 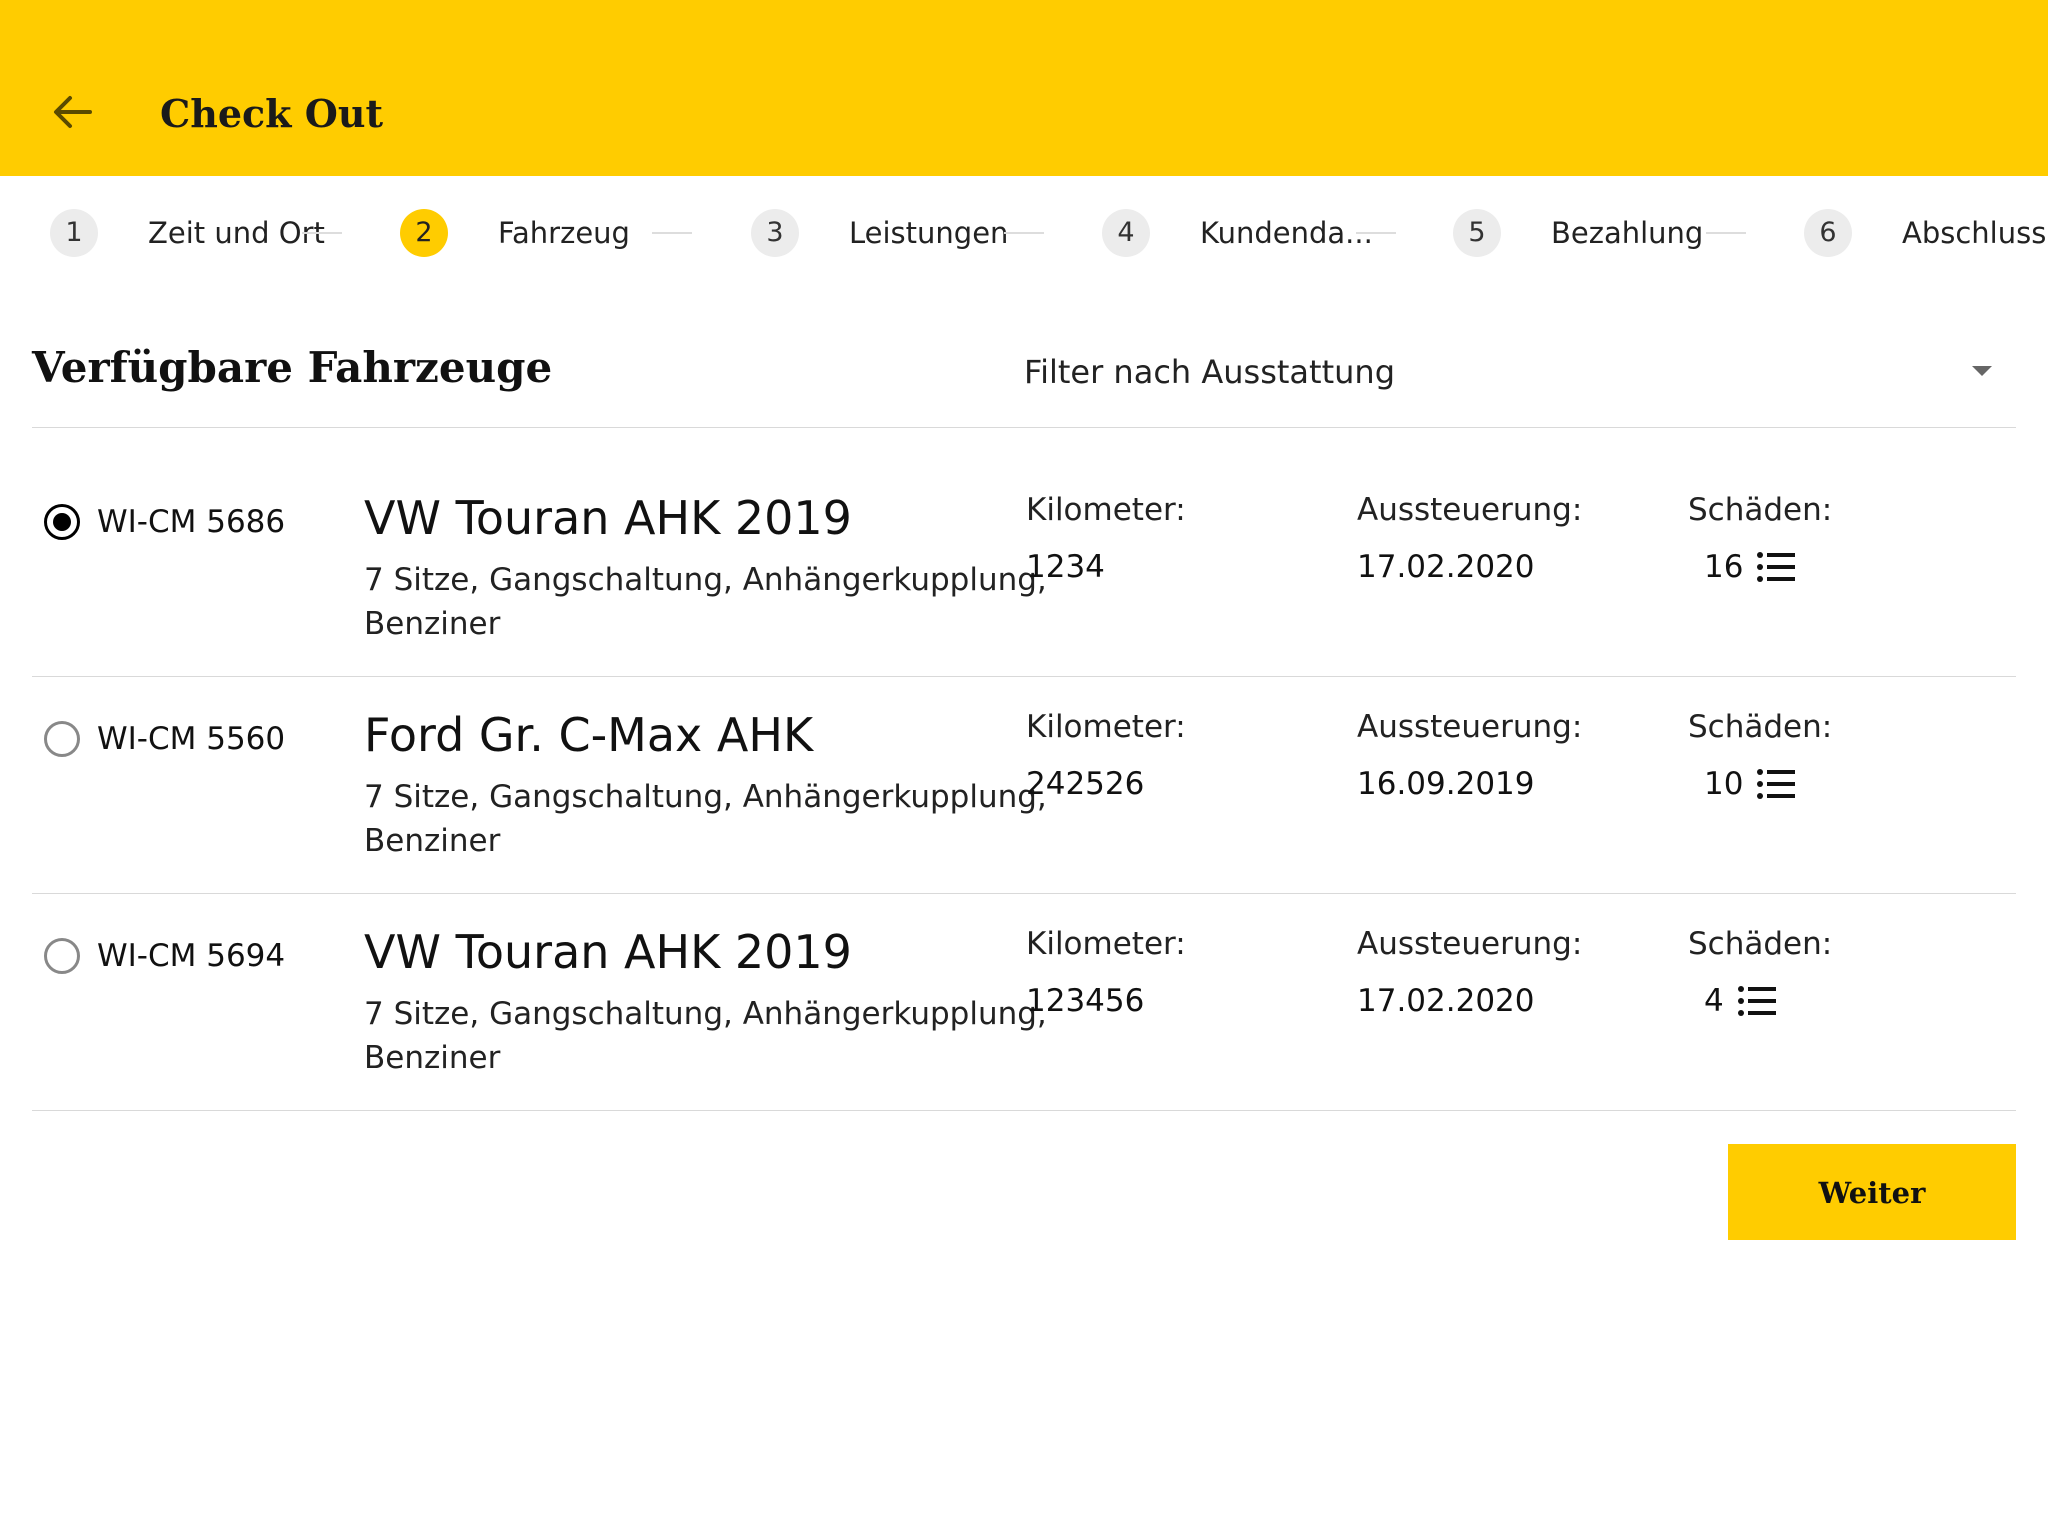 I want to click on license-plate: WI-CM 5686, so click(x=191, y=522).